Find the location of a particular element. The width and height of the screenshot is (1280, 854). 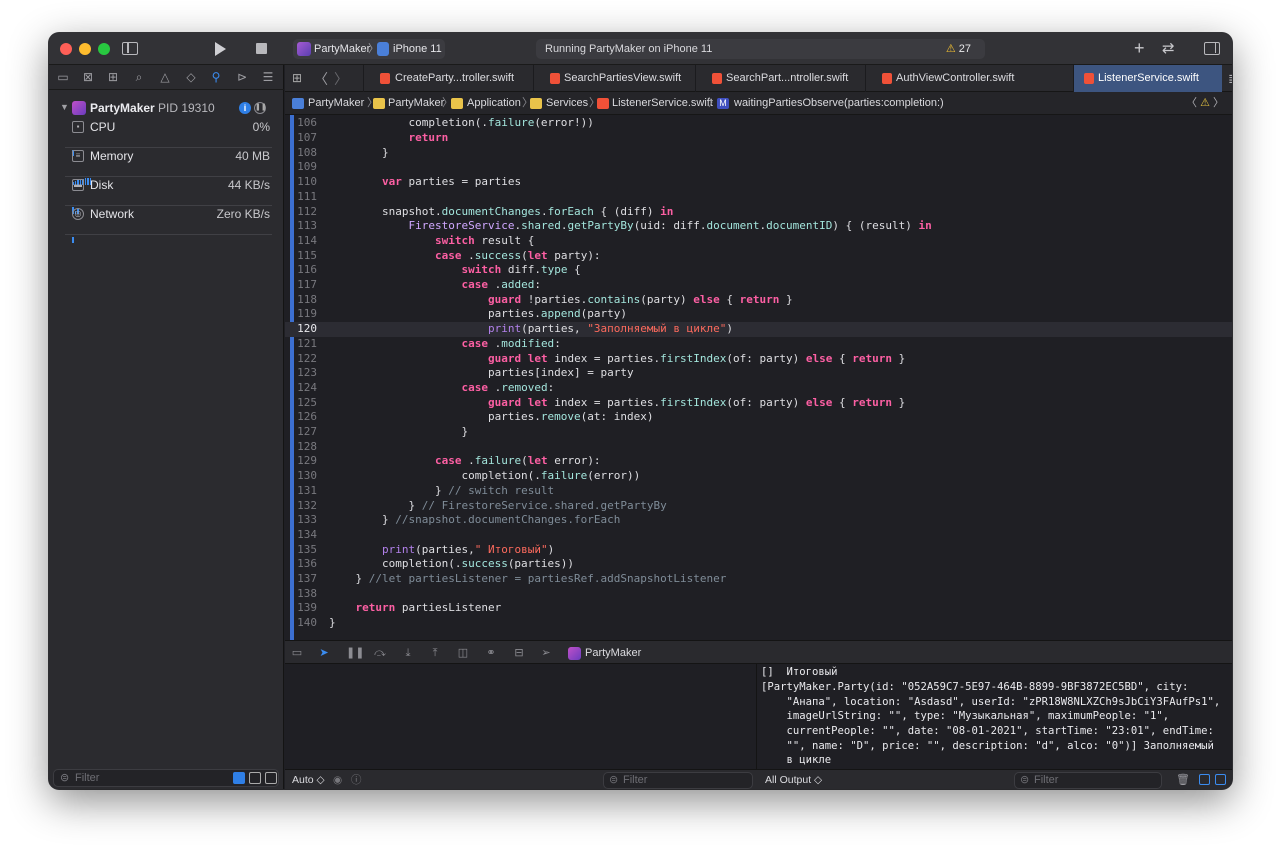

line-number: 108 is located at coordinates (301, 153).